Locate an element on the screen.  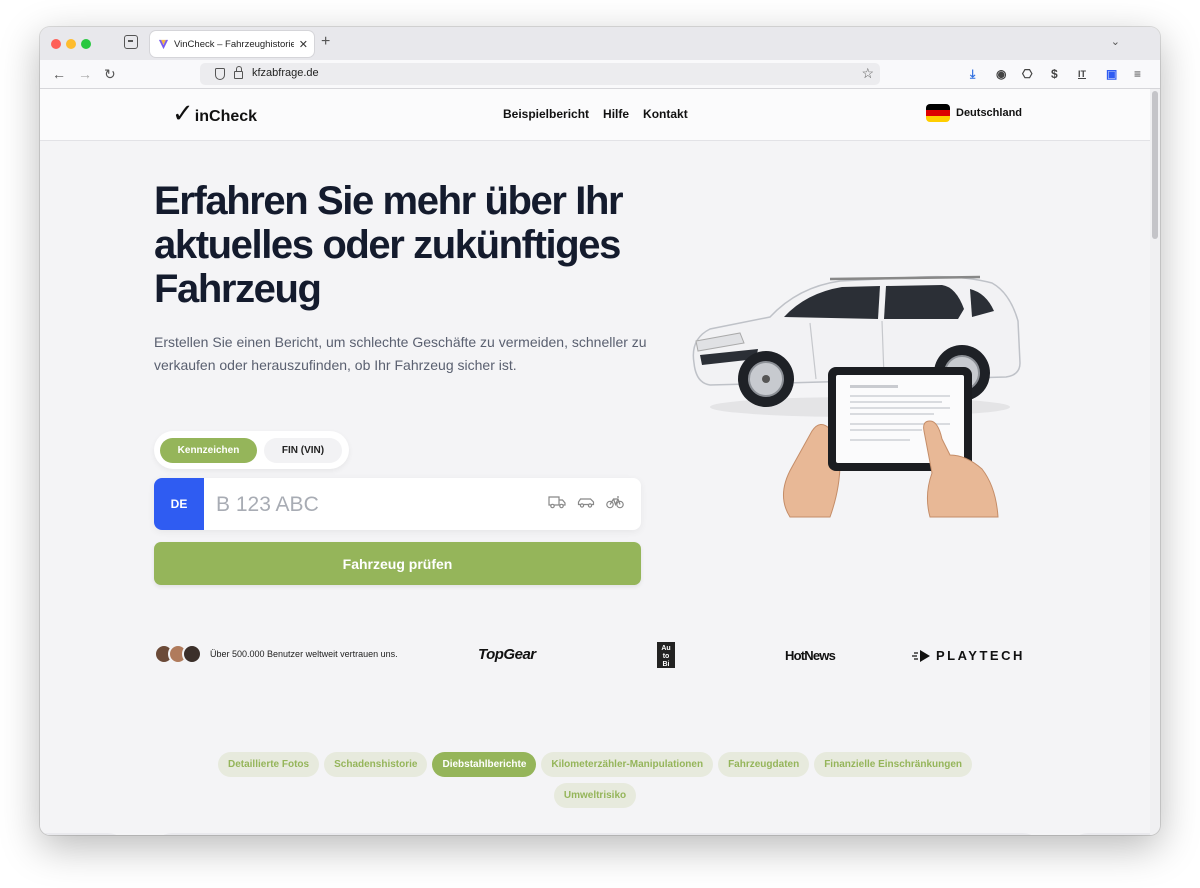
scrollbar-thumb is located at coordinates (1155, 165).